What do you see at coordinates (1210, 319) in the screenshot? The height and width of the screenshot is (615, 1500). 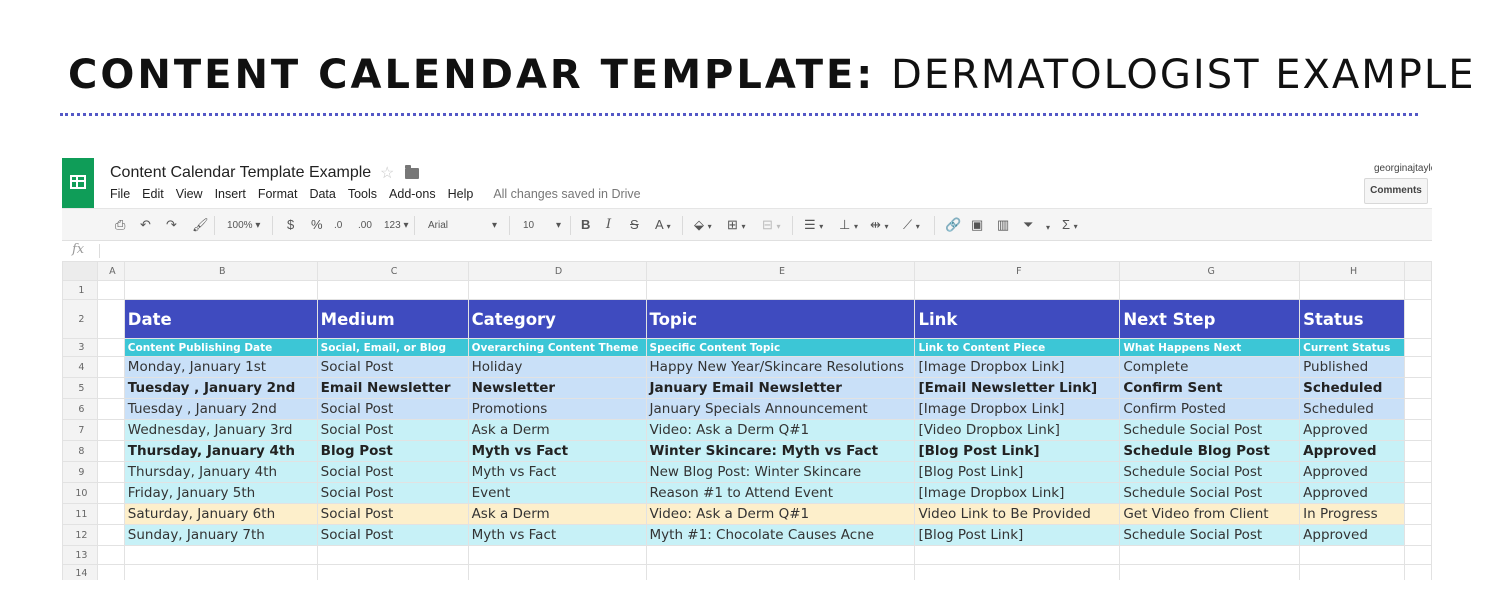 I see `header-cell: Next Step` at bounding box center [1210, 319].